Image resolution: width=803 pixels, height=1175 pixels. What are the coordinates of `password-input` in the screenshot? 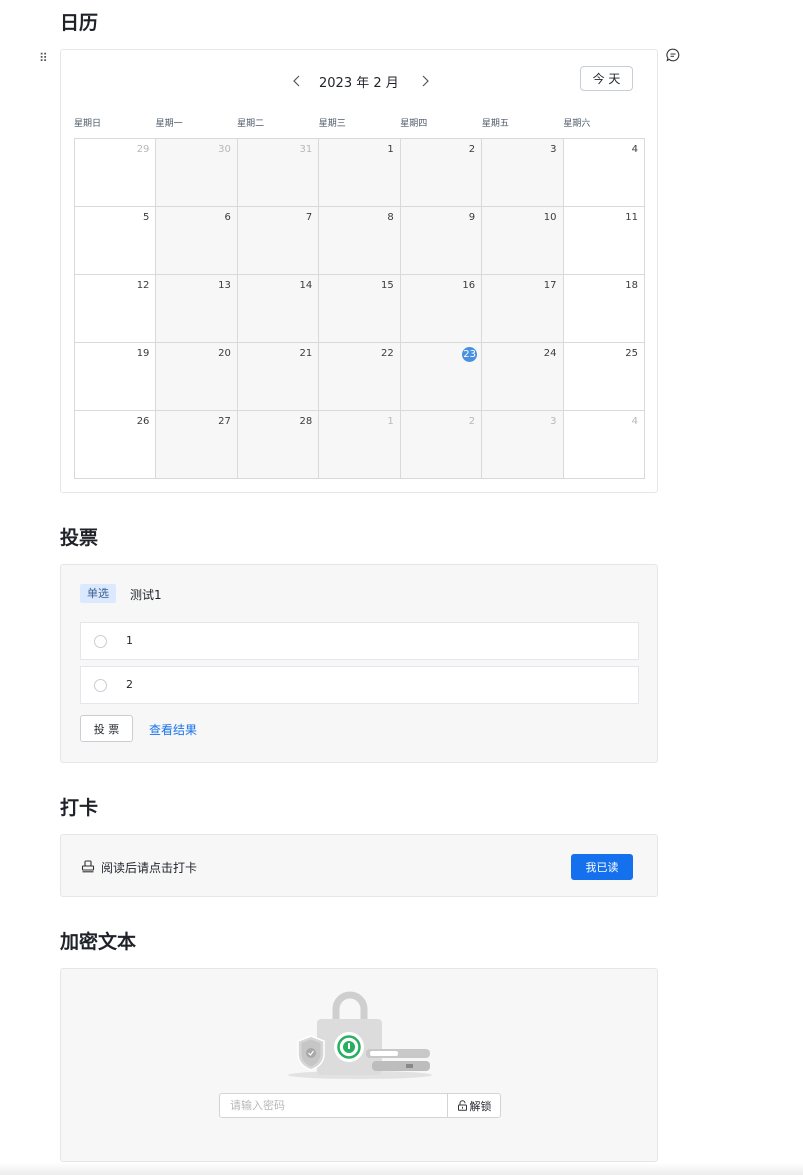 It's located at (333, 1105).